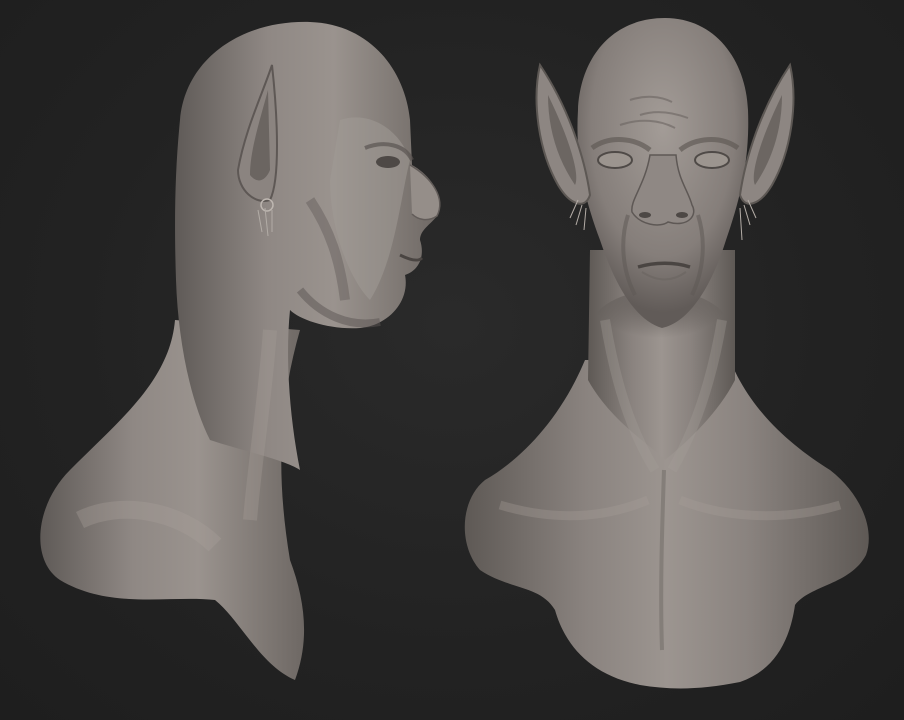 Image resolution: width=904 pixels, height=720 pixels. I want to click on front-eye-left, so click(615, 160).